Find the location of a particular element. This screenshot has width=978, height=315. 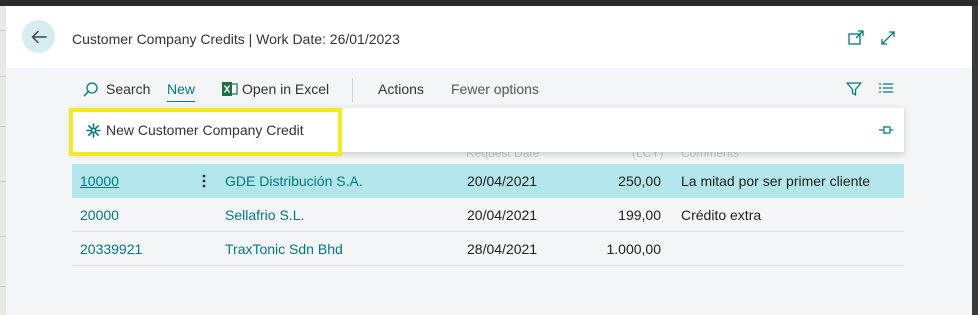

search-icon is located at coordinates (90, 88).